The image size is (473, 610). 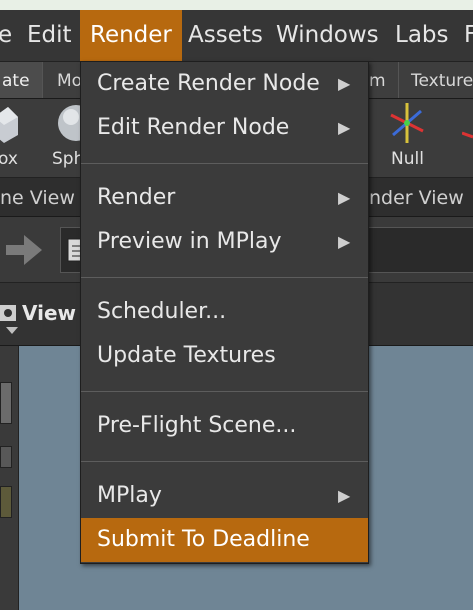 I want to click on menu-item-render: Render ▶, so click(x=224, y=198).